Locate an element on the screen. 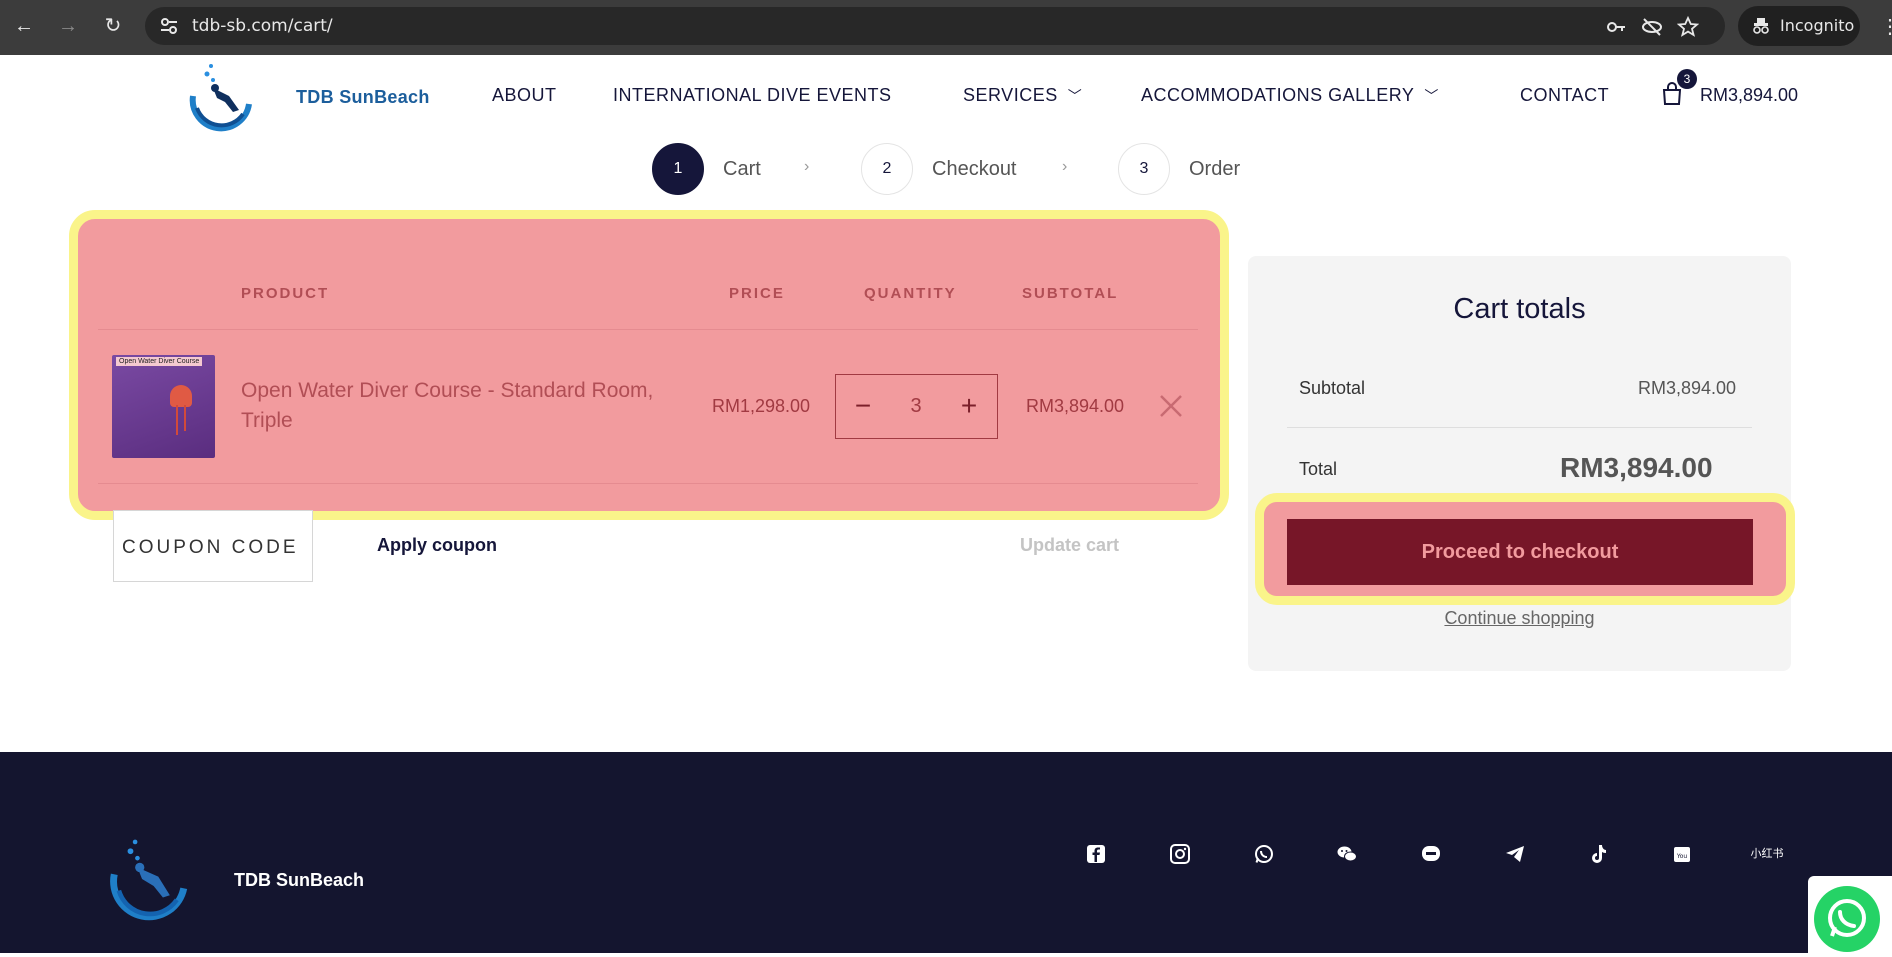  step-cart-label: Cart is located at coordinates (742, 169).